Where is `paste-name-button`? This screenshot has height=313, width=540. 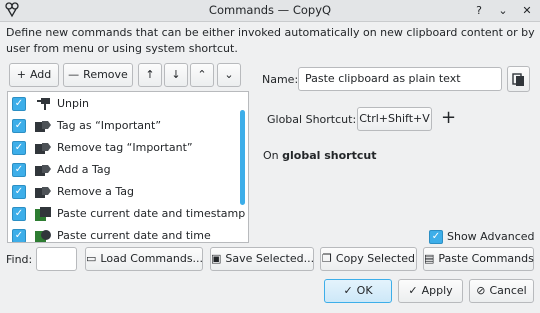 paste-name-button is located at coordinates (518, 79).